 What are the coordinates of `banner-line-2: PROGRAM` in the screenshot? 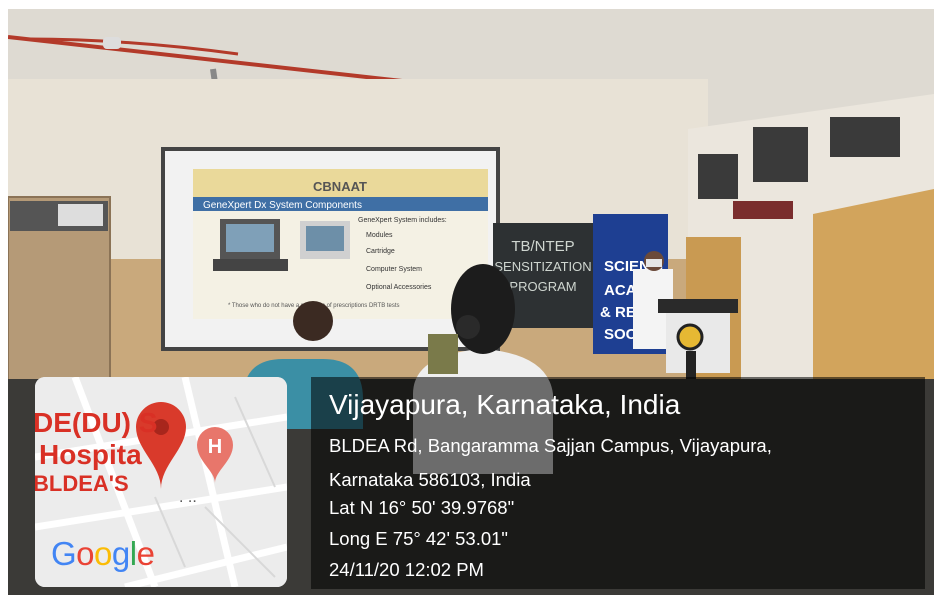 It's located at (542, 286).